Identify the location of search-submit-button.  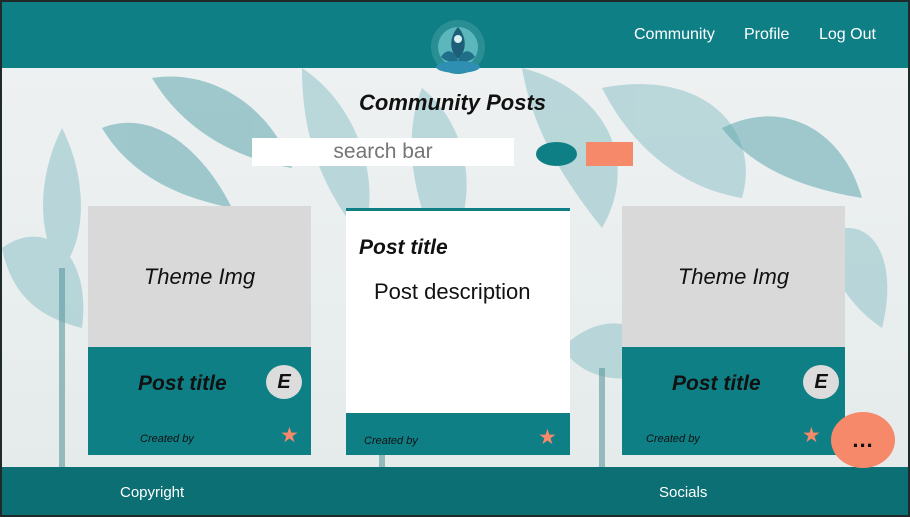
(556, 154).